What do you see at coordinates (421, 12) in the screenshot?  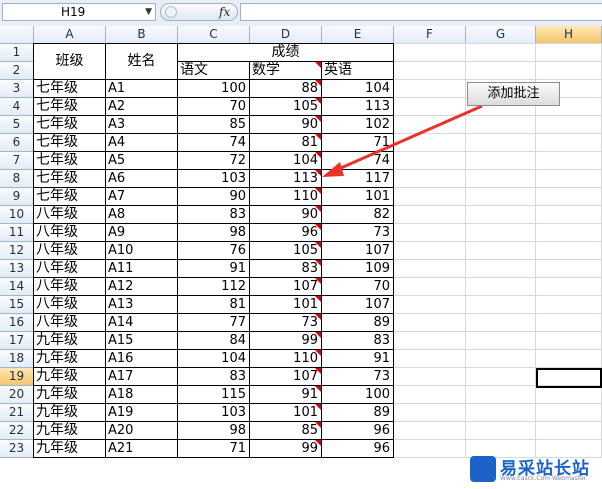 I see `formula-input` at bounding box center [421, 12].